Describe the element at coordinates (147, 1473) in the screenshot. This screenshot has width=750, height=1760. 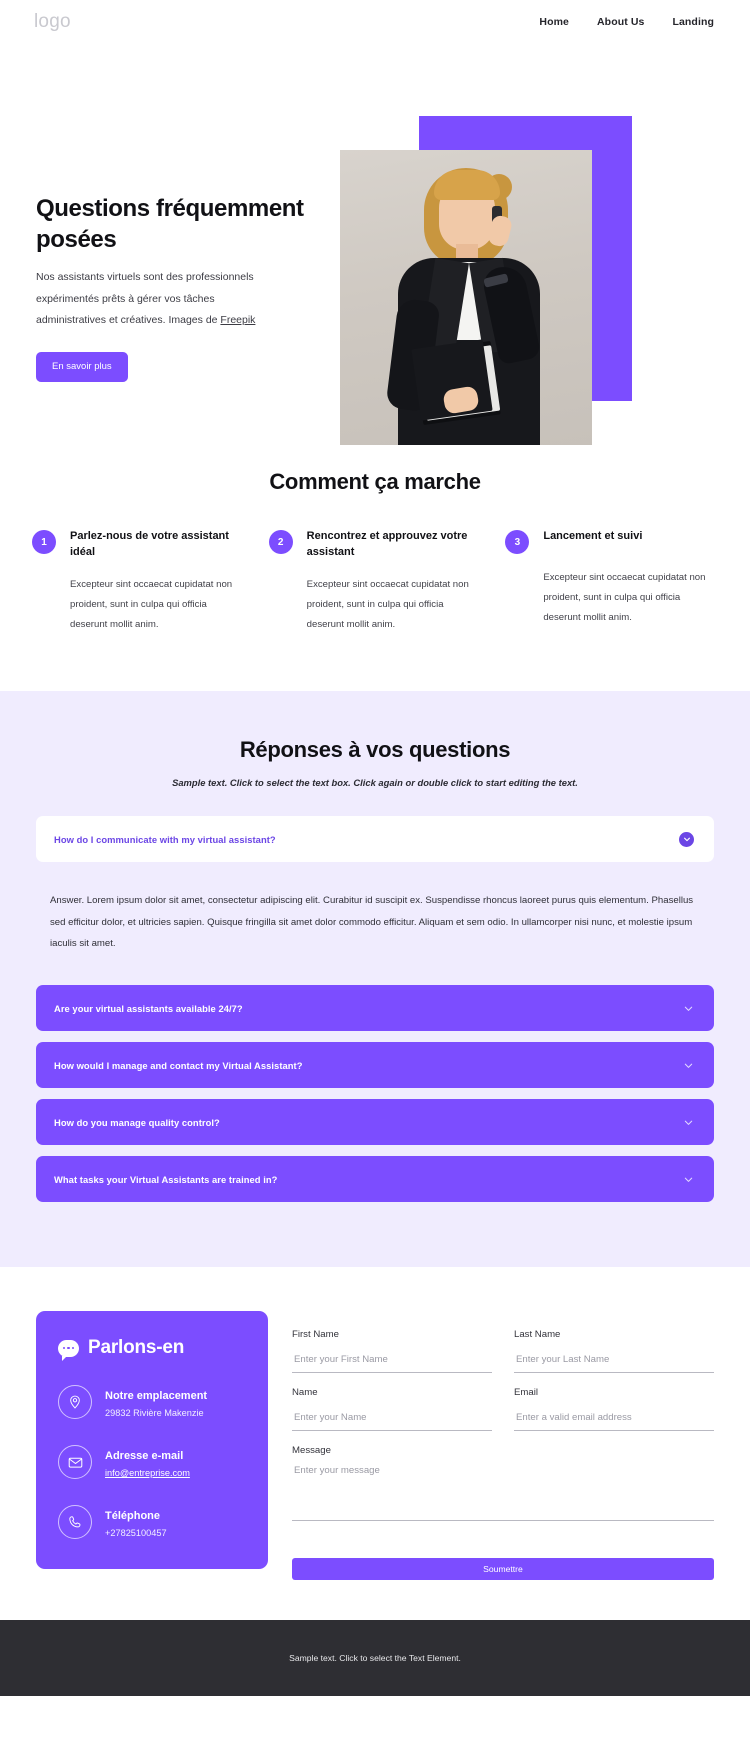
I see `contact-email-link: info@entreprise.com` at that location.